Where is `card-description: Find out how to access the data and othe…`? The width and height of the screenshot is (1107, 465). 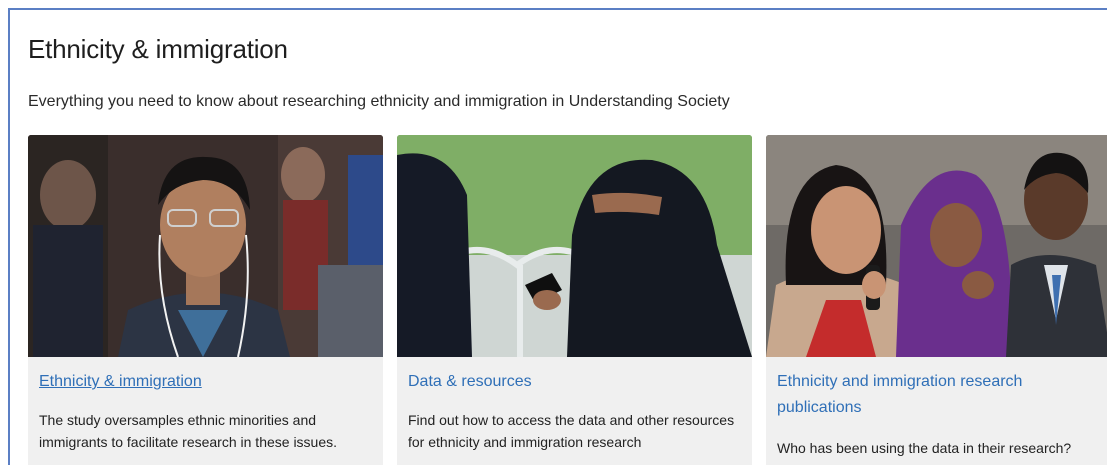 card-description: Find out how to access the data and othe… is located at coordinates (571, 431).